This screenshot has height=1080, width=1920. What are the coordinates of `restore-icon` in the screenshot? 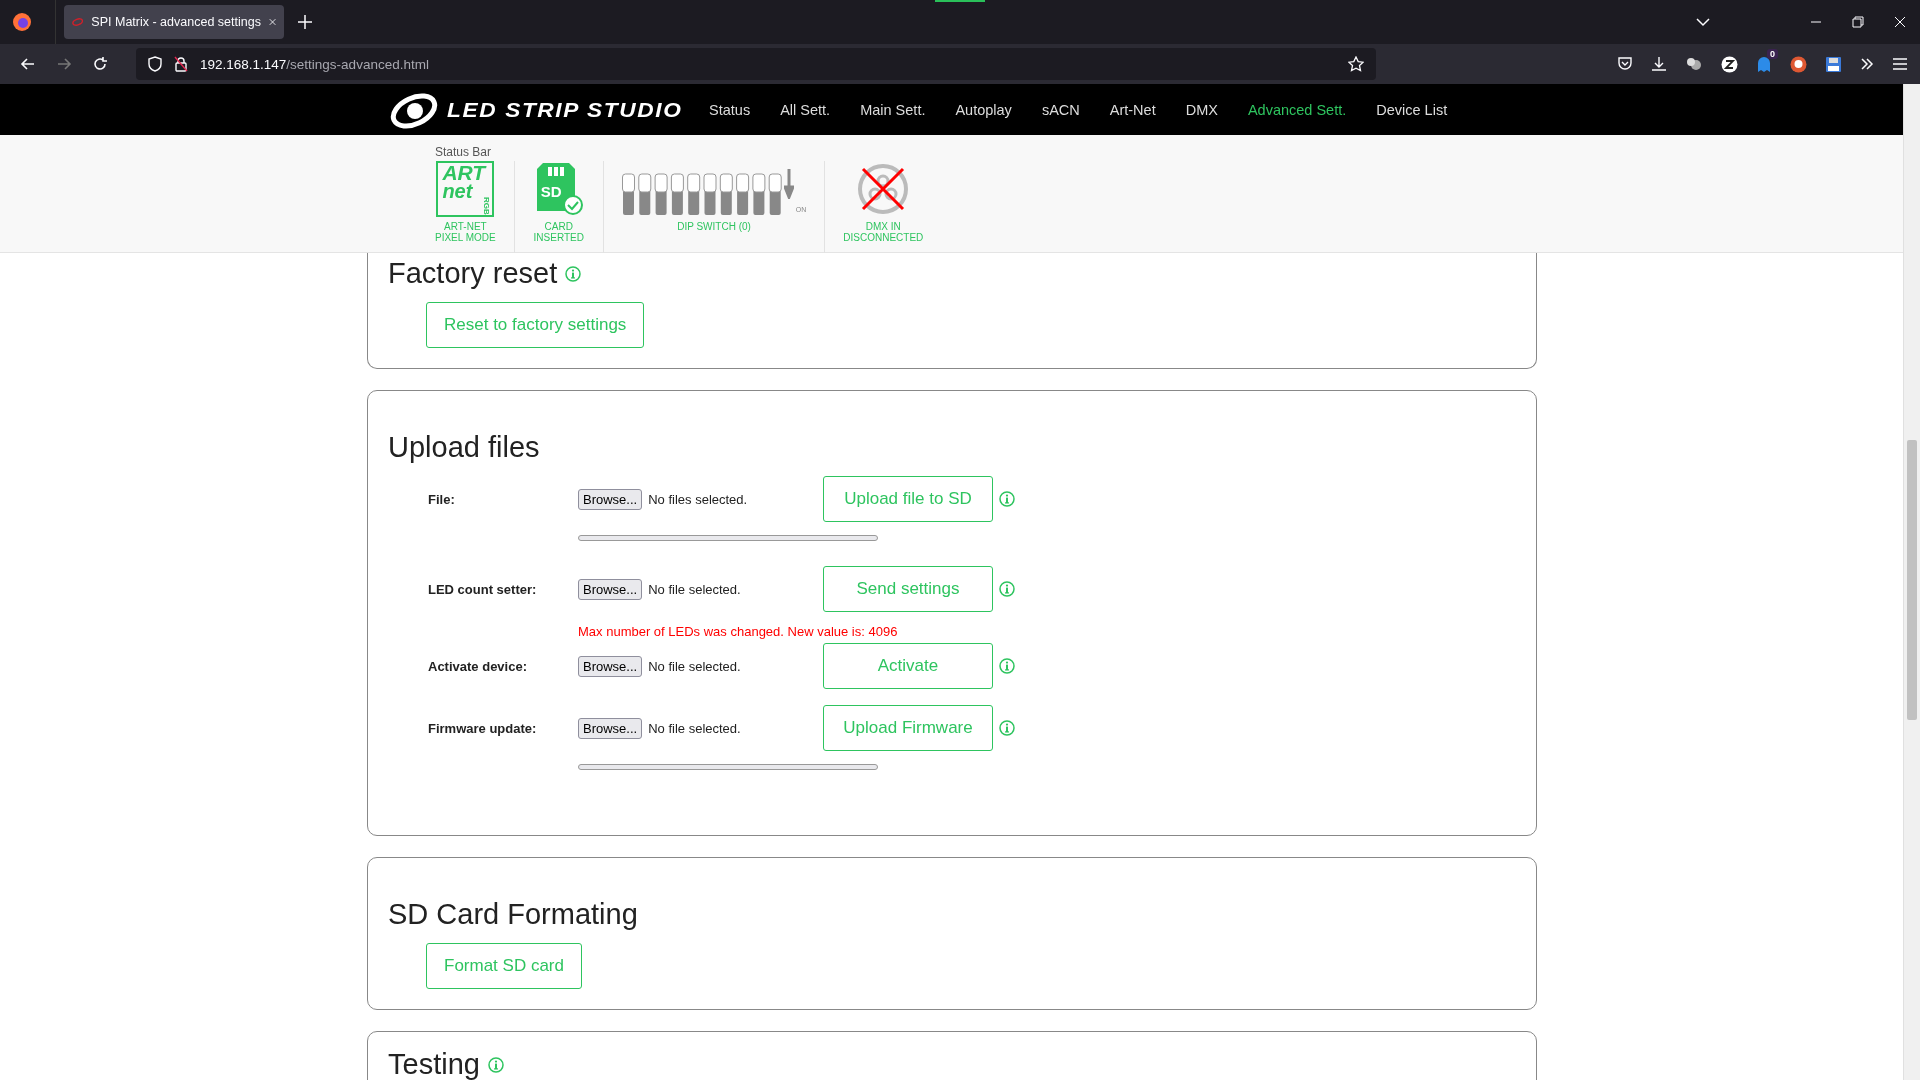 It's located at (1858, 22).